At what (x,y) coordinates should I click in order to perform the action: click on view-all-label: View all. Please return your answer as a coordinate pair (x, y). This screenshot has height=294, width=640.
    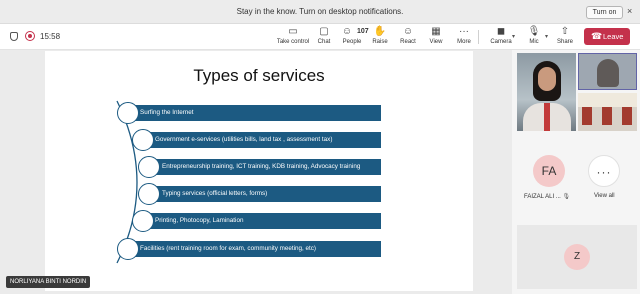
    Looking at the image, I should click on (604, 196).